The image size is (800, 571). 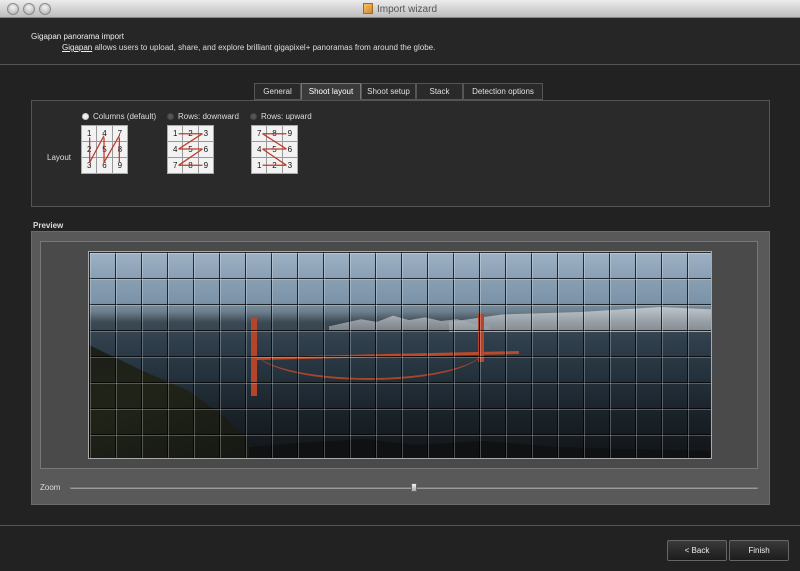 I want to click on window-title: Import wizard, so click(x=400, y=9).